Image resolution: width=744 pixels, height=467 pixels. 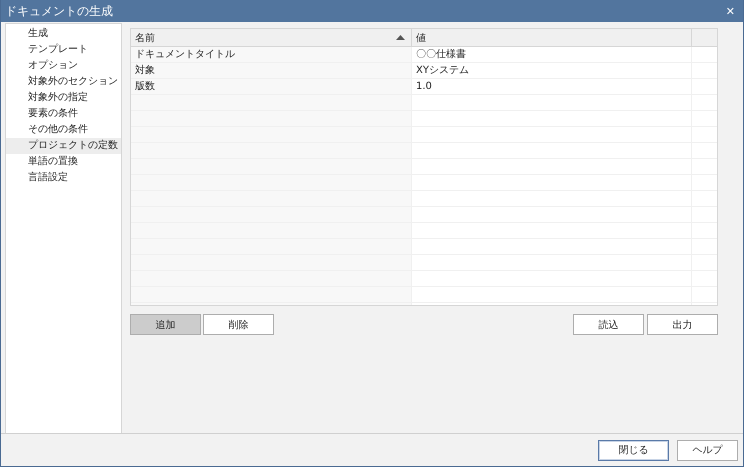 What do you see at coordinates (608, 324) in the screenshot?
I see `action-button: 読込` at bounding box center [608, 324].